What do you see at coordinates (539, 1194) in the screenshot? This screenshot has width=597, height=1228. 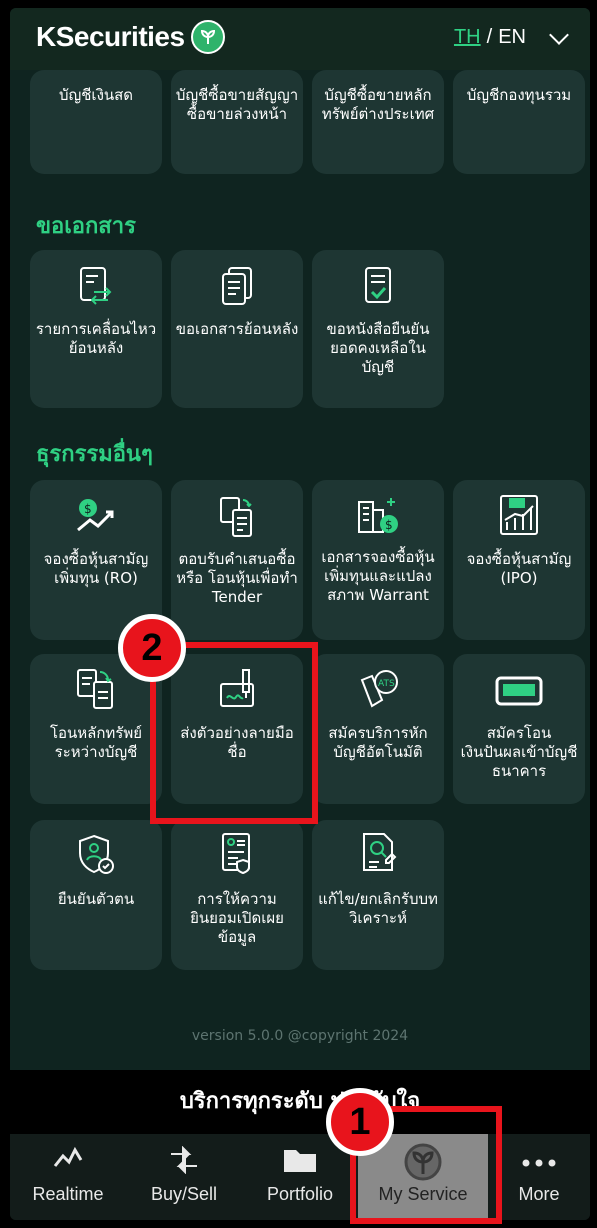 I see `tab-label: More` at bounding box center [539, 1194].